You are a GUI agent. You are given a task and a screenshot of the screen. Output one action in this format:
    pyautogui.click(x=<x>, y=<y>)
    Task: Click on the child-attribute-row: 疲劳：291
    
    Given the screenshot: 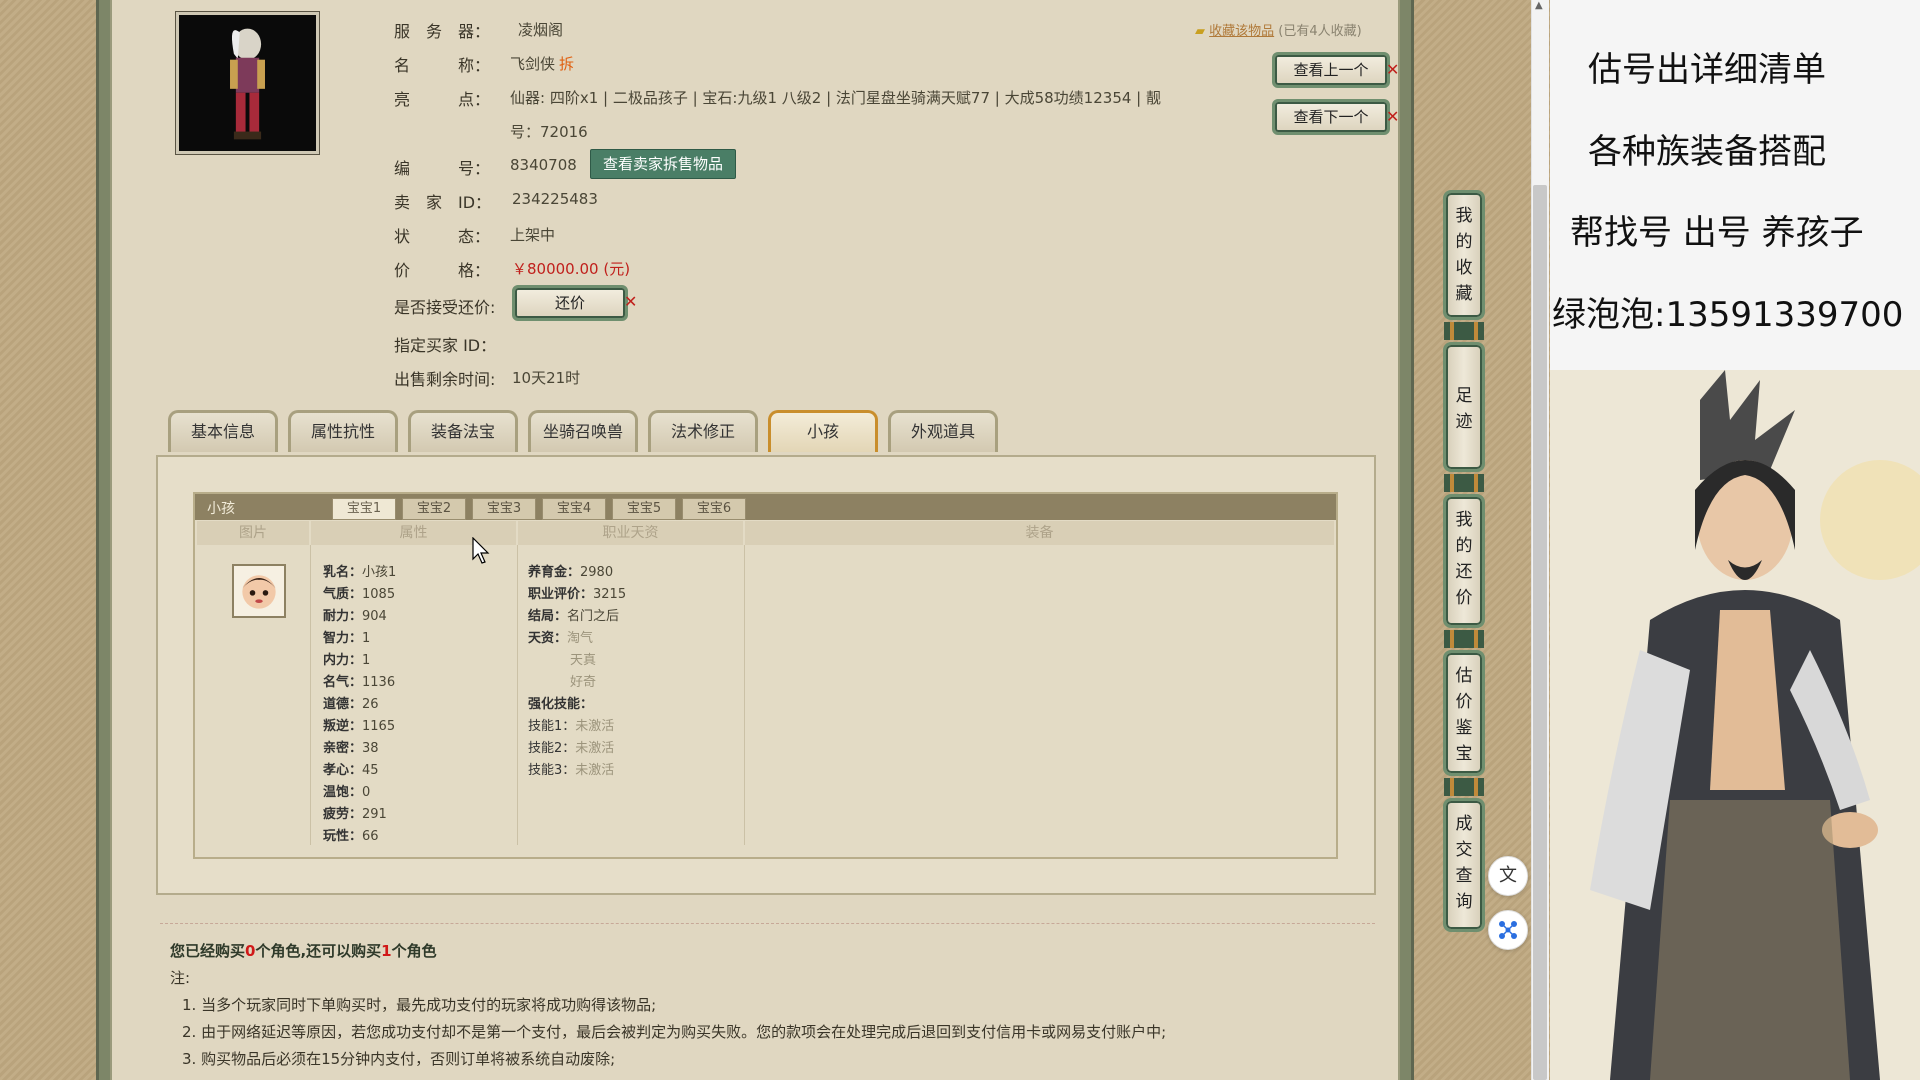 What is the action you would take?
    pyautogui.click(x=355, y=815)
    